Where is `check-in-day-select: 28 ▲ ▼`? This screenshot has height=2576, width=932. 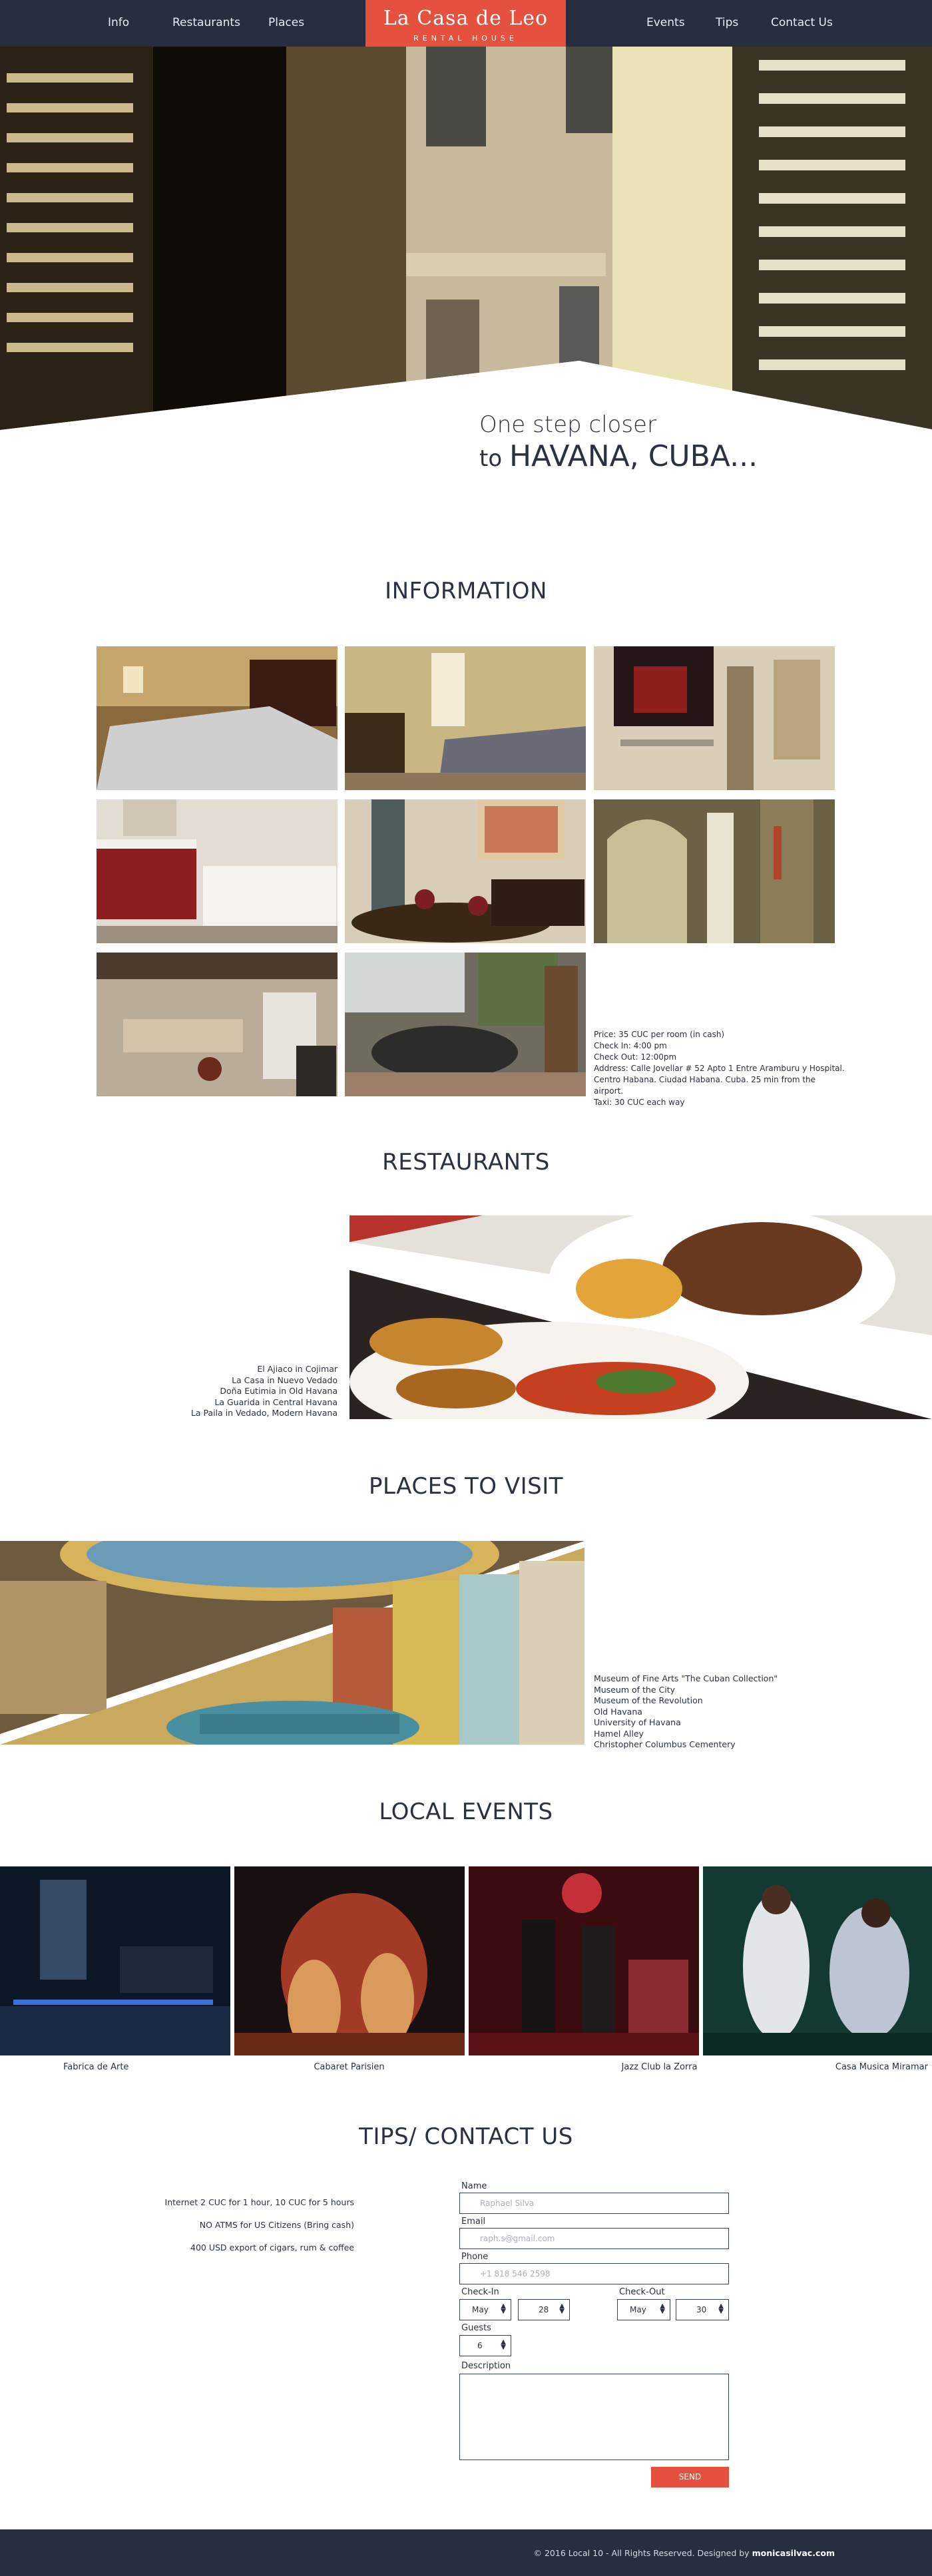
check-in-day-select: 28 ▲ ▼ is located at coordinates (544, 2309).